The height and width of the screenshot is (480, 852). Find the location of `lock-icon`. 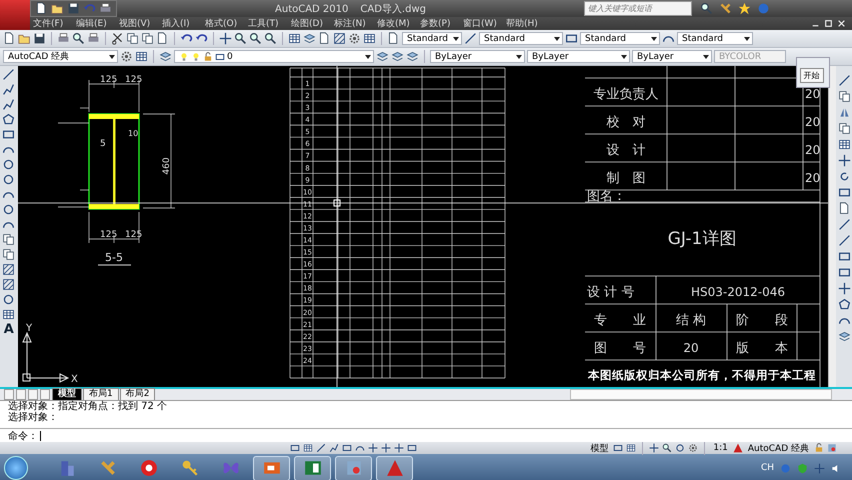

lock-icon is located at coordinates (819, 448).